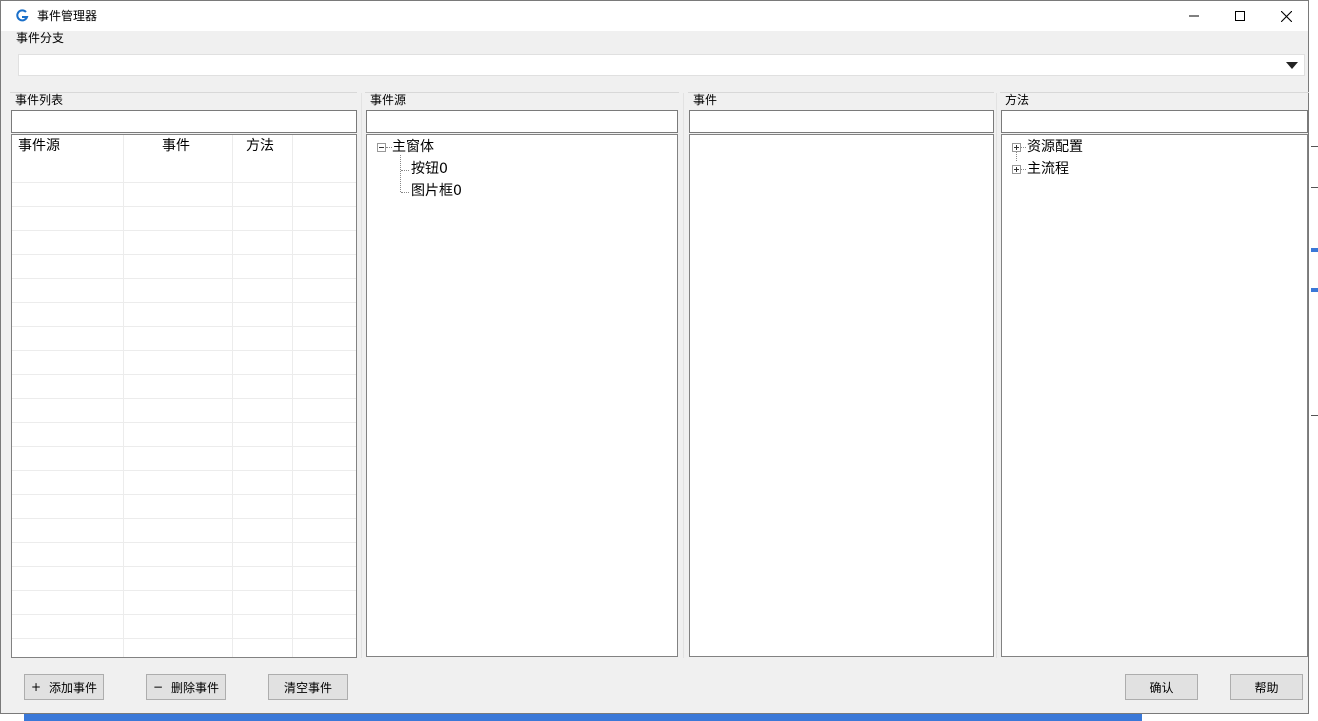 Image resolution: width=1318 pixels, height=721 pixels. I want to click on confirm-label: 确认, so click(1161, 687).